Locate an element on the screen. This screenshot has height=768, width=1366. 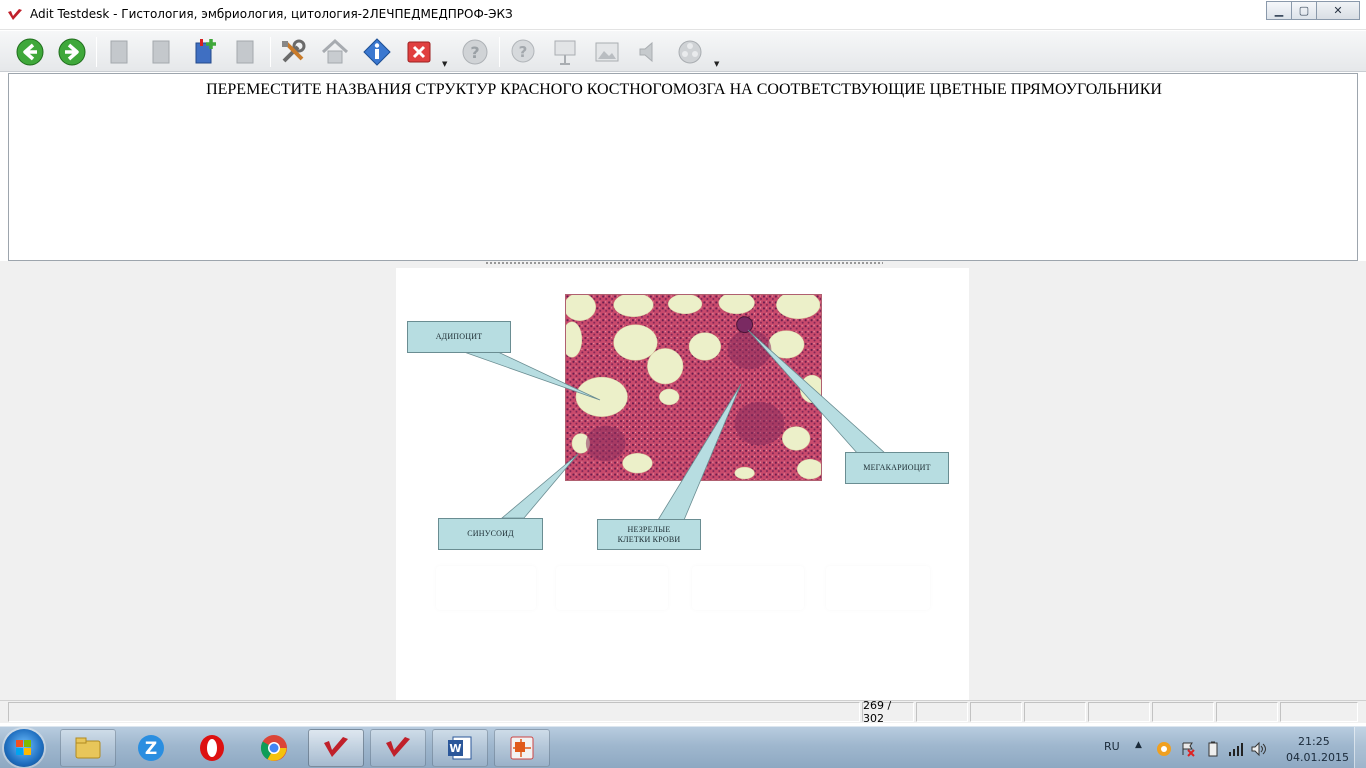
close-icon is located at coordinates (419, 52).